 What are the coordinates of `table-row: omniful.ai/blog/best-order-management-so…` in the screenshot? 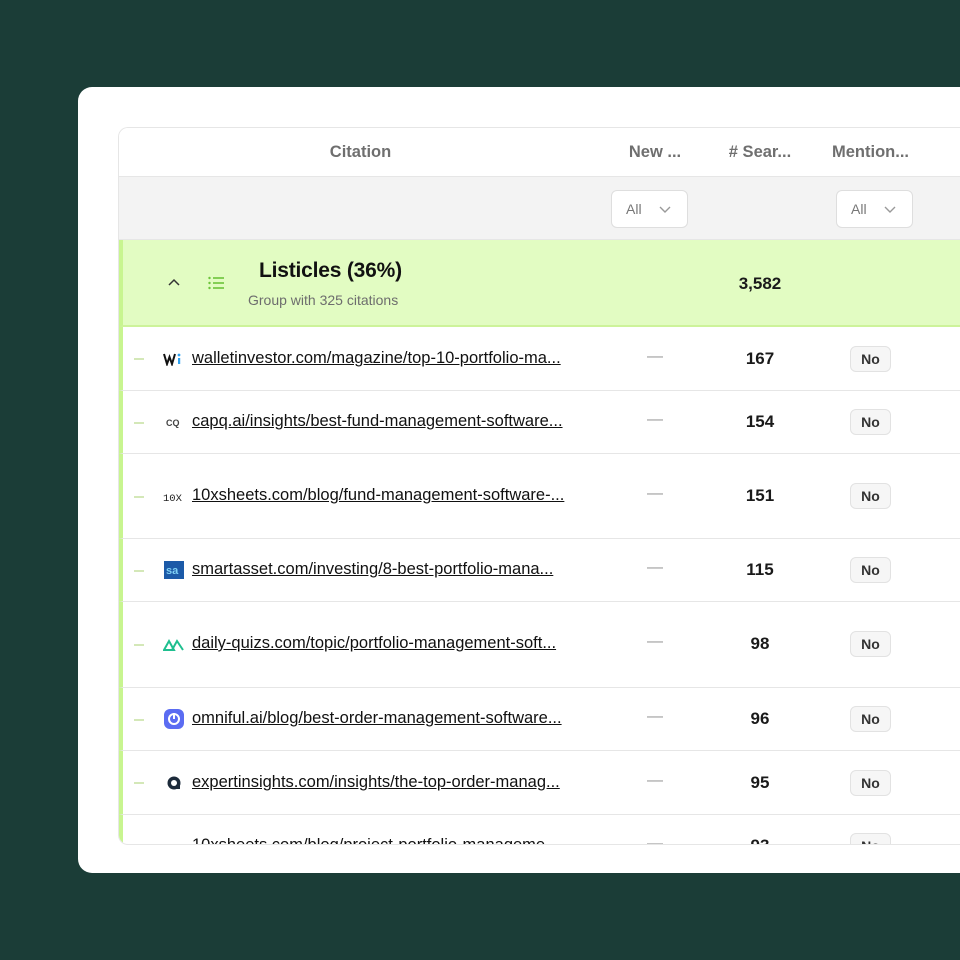 It's located at (539, 719).